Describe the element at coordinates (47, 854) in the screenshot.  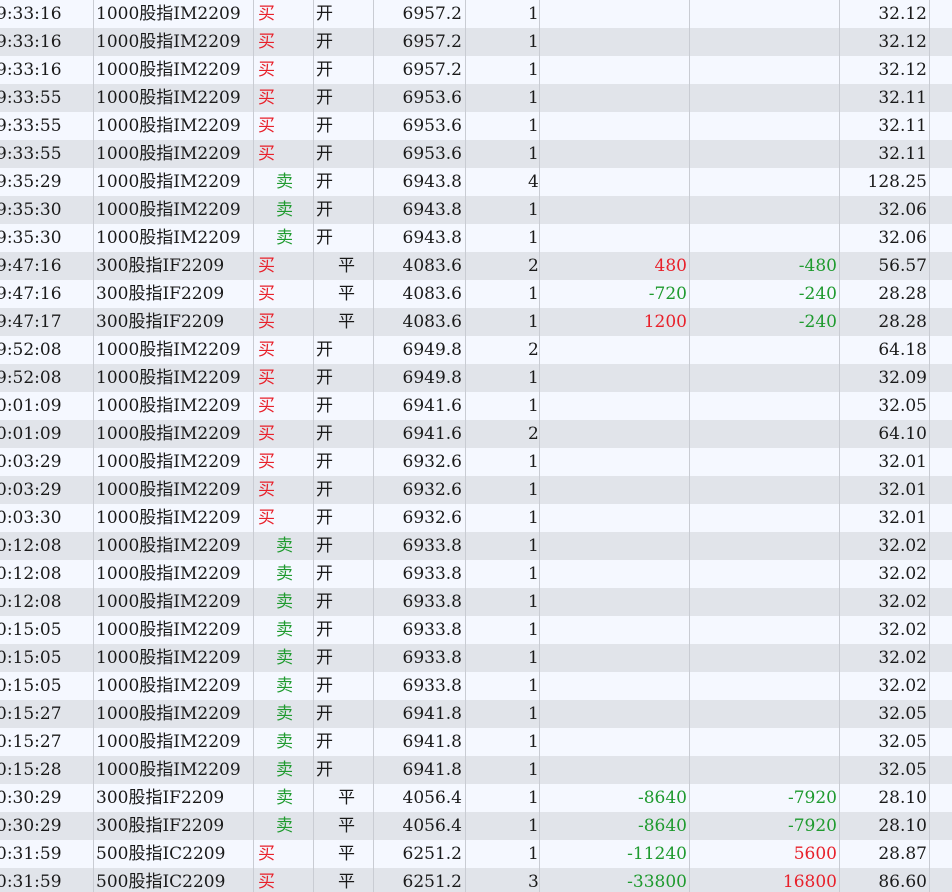
I see `trade-time-cell: 0:31:59` at that location.